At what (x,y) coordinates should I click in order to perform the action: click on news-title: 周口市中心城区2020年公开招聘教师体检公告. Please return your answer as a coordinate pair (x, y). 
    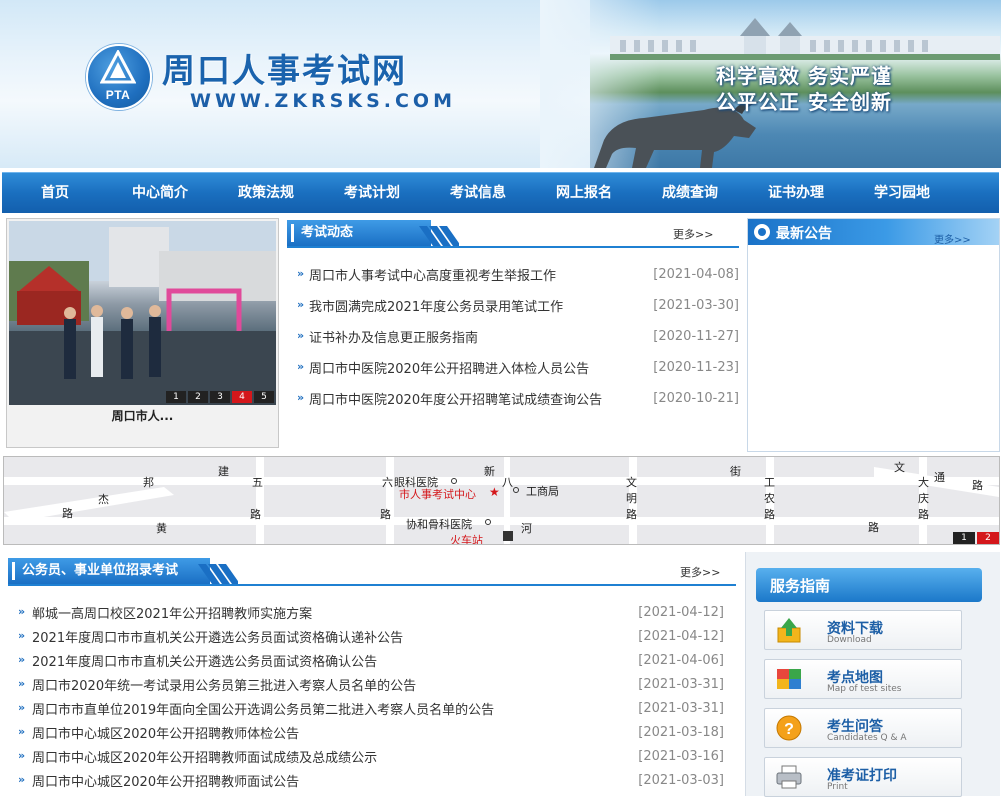
    Looking at the image, I should click on (165, 732).